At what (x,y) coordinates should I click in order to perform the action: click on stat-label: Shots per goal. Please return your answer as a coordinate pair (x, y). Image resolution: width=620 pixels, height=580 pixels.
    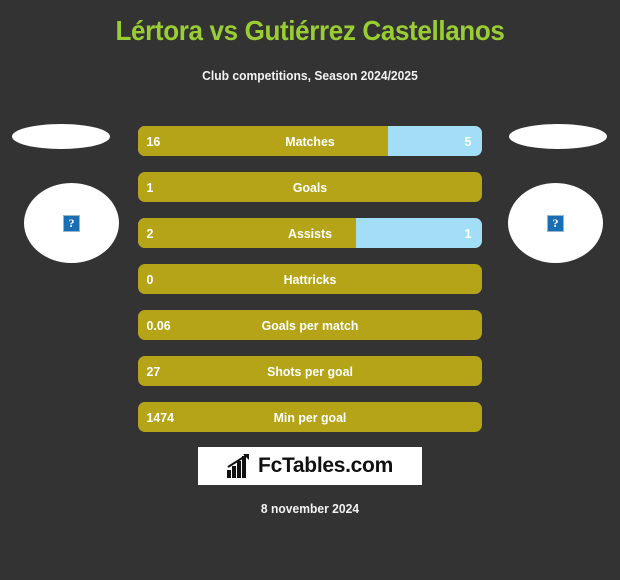
    Looking at the image, I should click on (310, 371).